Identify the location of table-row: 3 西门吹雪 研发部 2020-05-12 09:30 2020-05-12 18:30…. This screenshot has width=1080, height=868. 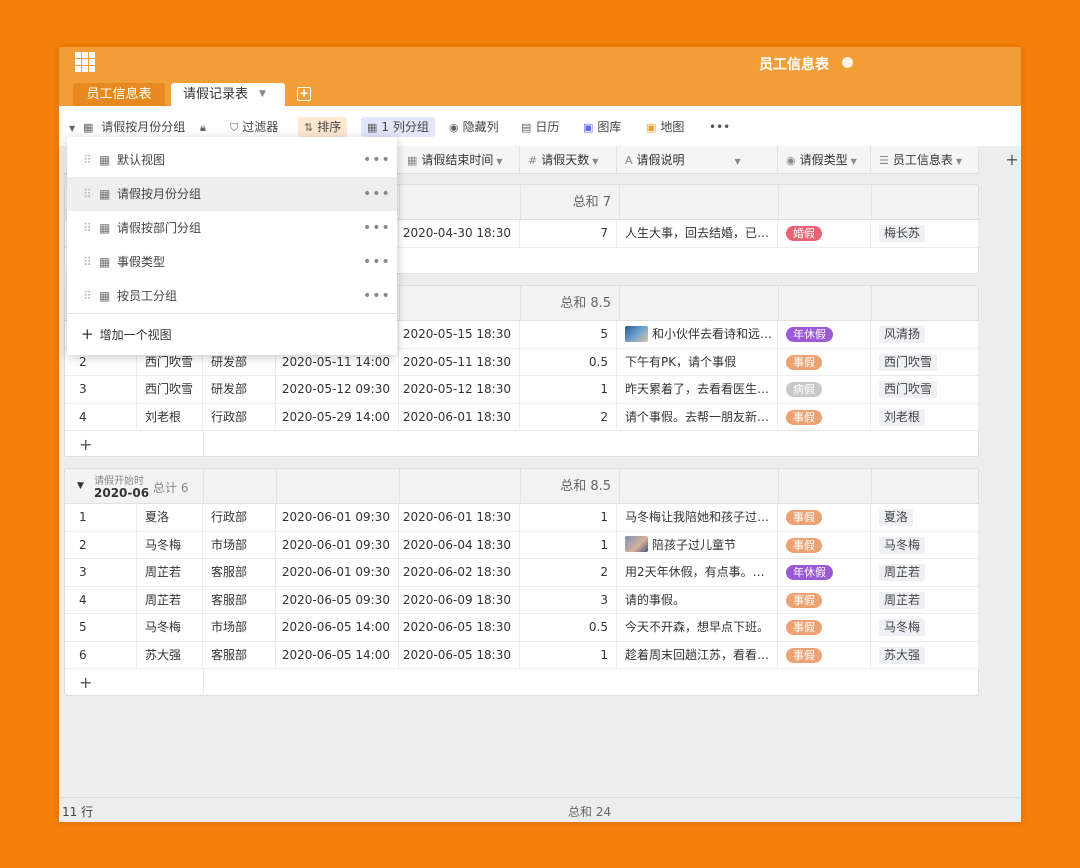
(522, 390).